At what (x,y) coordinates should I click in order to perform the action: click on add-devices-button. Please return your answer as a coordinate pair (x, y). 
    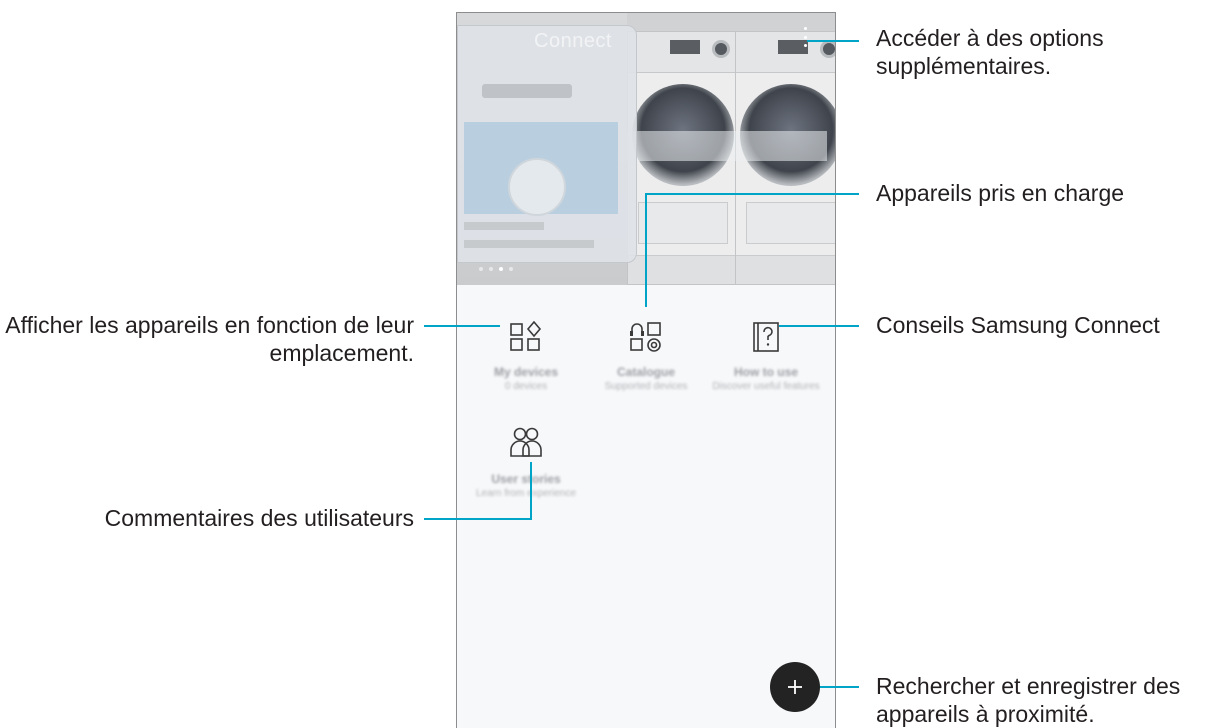
    Looking at the image, I should click on (795, 687).